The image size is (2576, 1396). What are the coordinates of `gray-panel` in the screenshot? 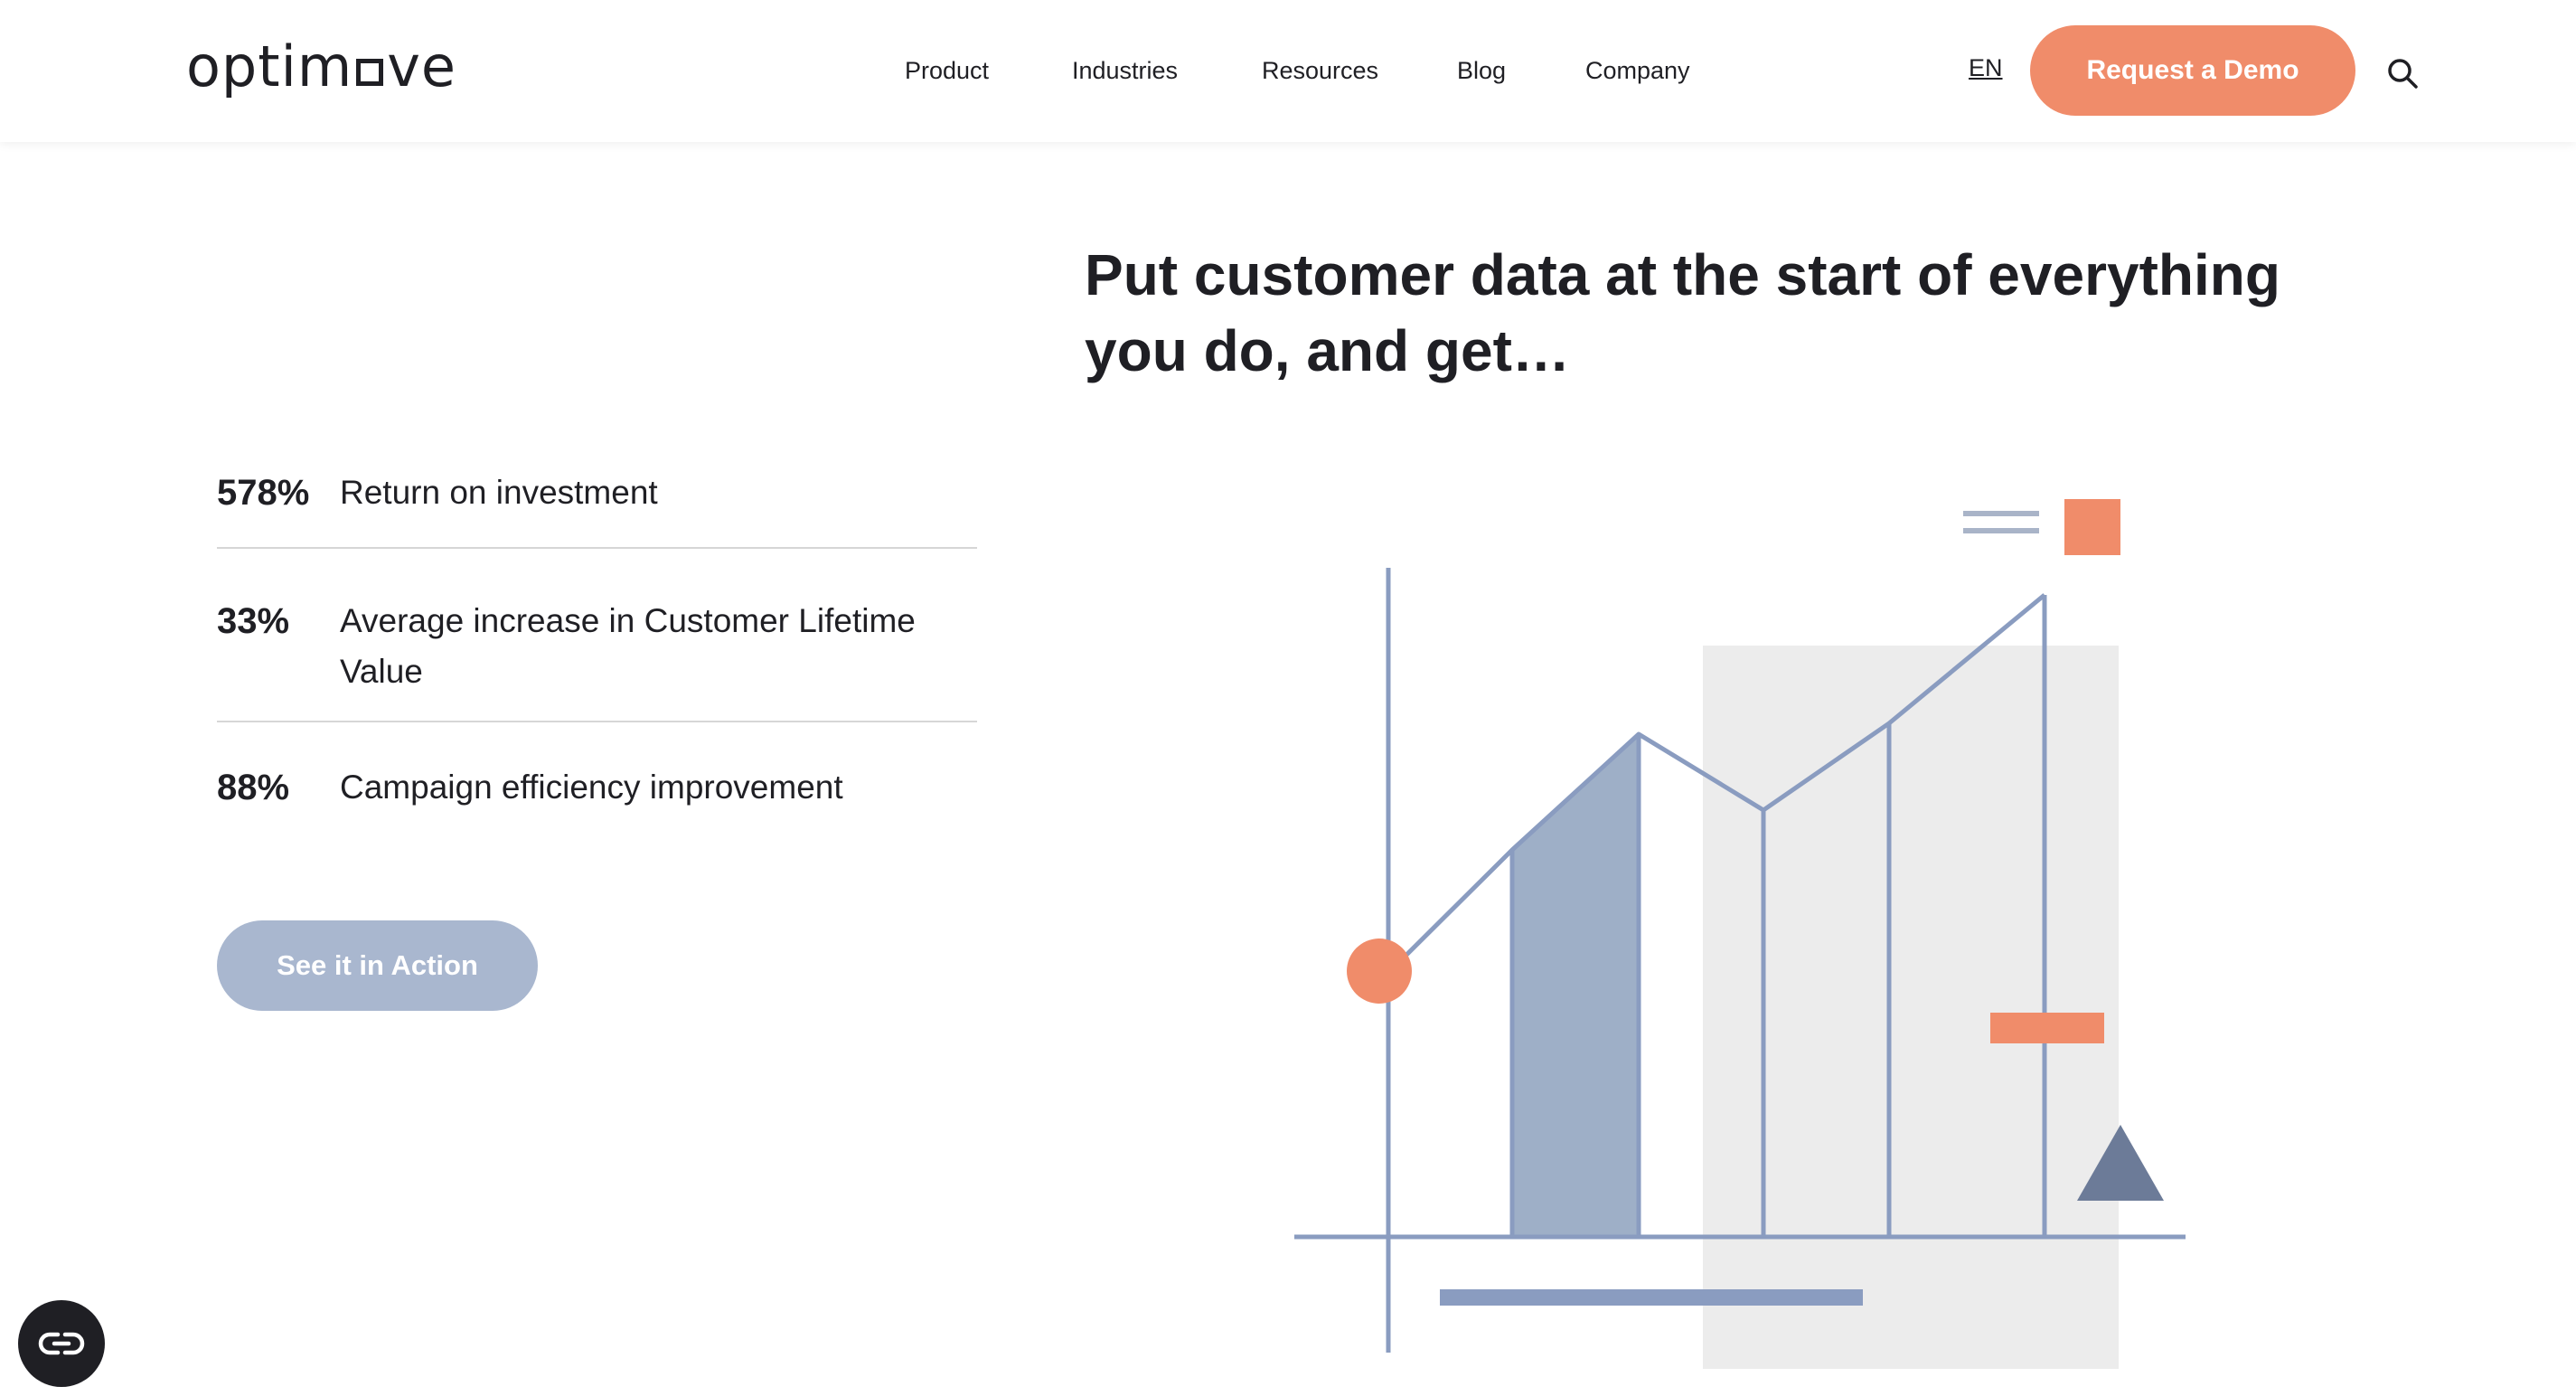 It's located at (1911, 1007).